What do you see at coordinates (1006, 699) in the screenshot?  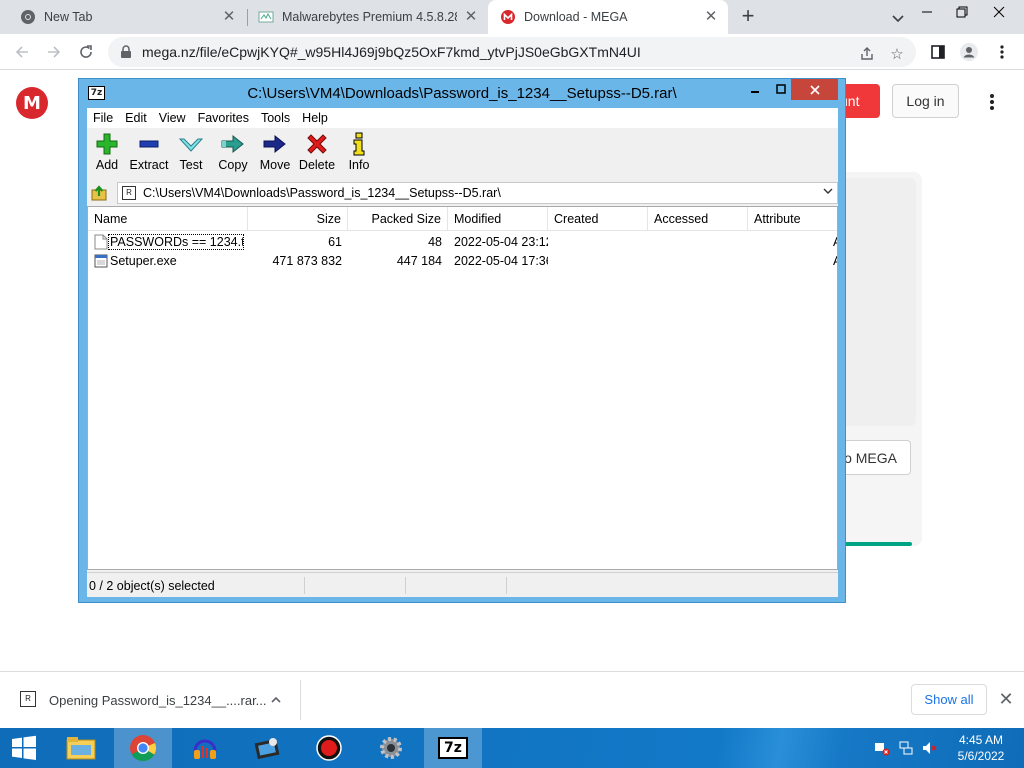 I see `close-shelf-icon: ✕` at bounding box center [1006, 699].